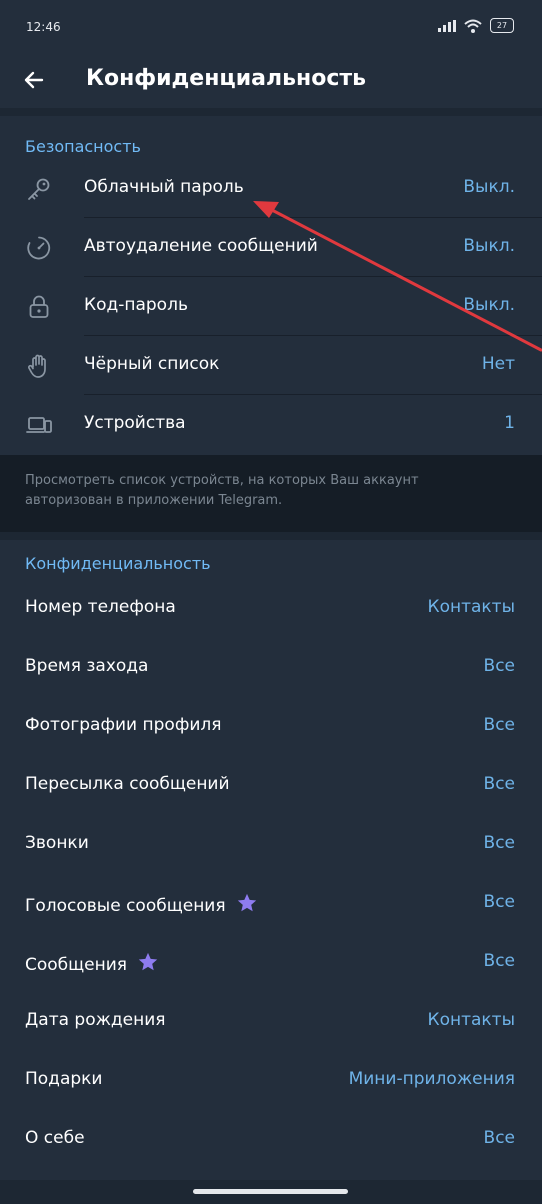  What do you see at coordinates (100, 607) in the screenshot?
I see `row-label: Номер телефона` at bounding box center [100, 607].